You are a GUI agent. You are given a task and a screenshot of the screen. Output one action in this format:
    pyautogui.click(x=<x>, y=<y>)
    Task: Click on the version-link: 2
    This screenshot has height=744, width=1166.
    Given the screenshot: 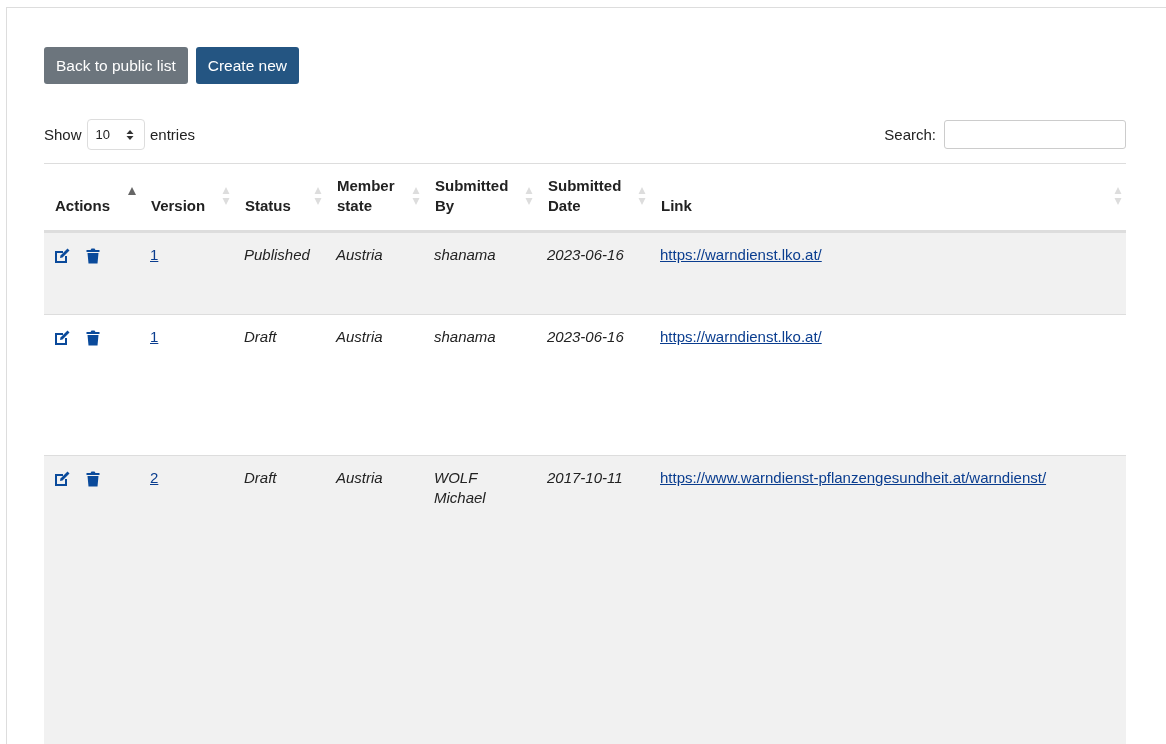 What is the action you would take?
    pyautogui.click(x=154, y=477)
    